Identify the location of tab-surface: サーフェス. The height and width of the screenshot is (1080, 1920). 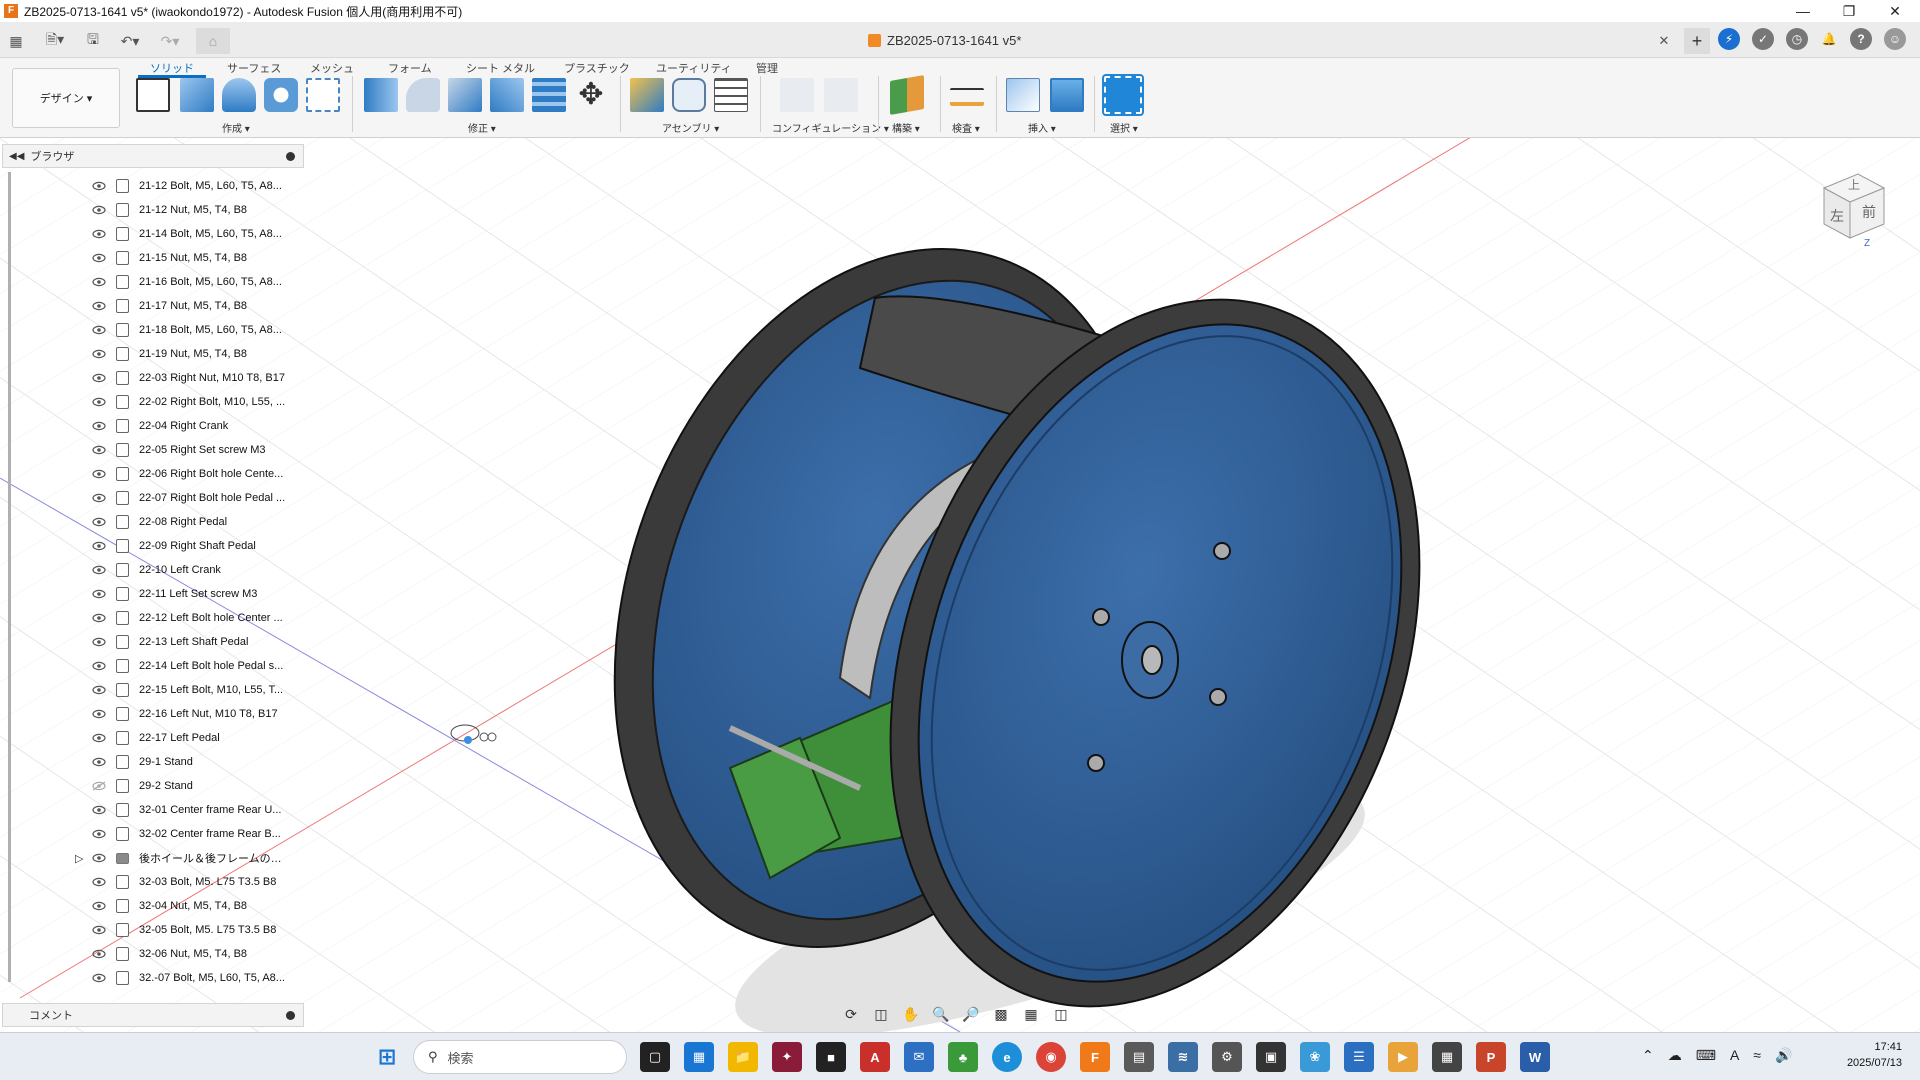
(254, 68).